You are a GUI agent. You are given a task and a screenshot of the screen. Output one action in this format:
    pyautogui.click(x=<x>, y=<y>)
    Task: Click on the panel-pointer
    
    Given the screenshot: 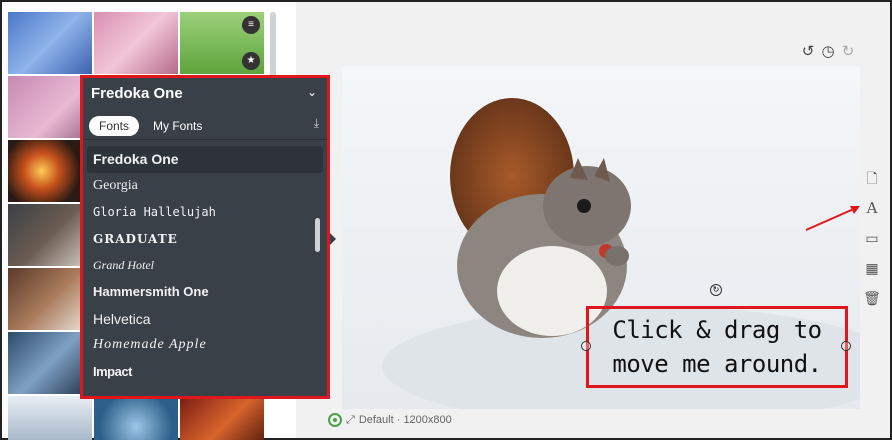 What is the action you would take?
    pyautogui.click(x=333, y=239)
    